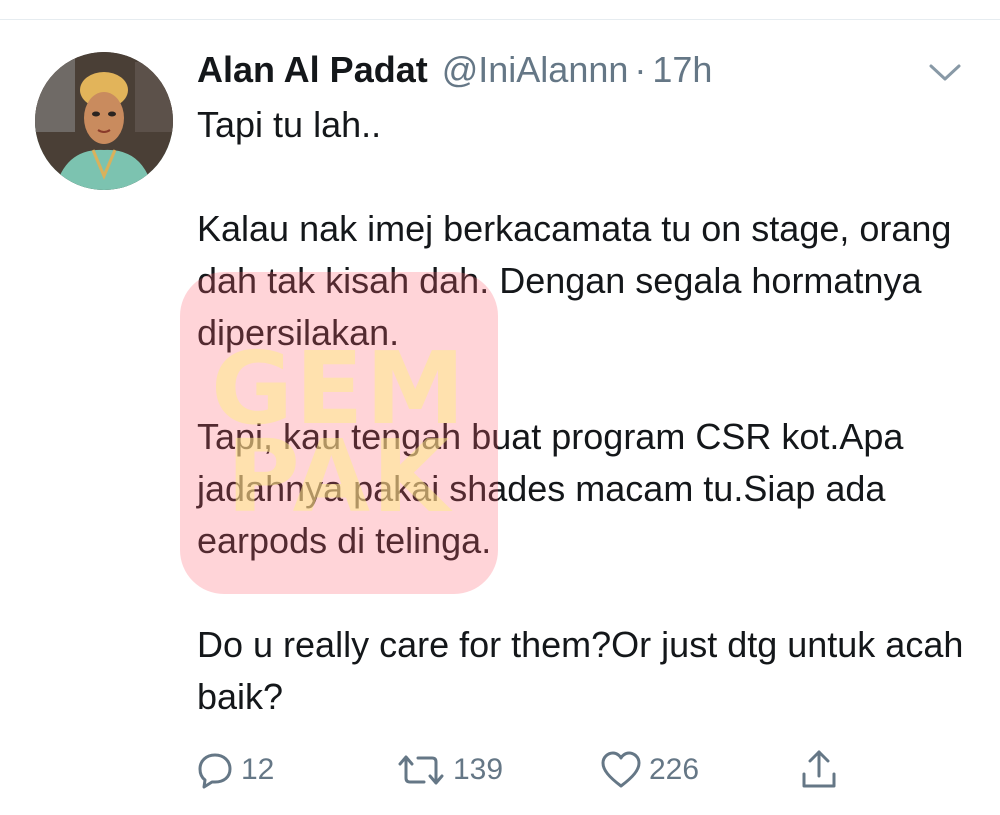  What do you see at coordinates (289, 124) in the screenshot?
I see `tweet-paragraph: Tapi tu lah..` at bounding box center [289, 124].